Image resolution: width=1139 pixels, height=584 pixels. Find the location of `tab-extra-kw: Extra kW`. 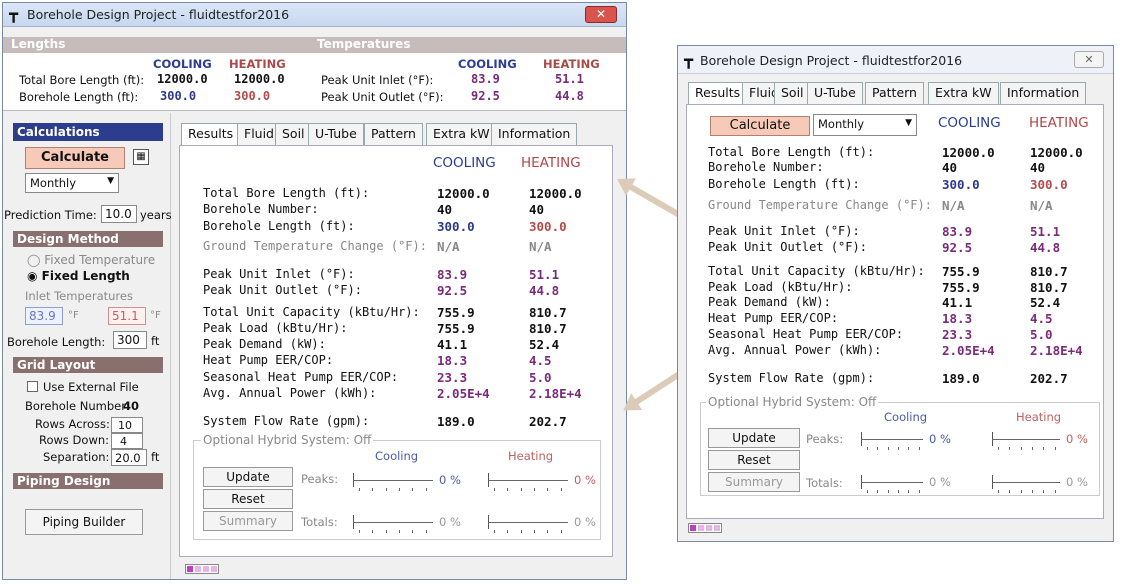

tab-extra-kw: Extra kW is located at coordinates (461, 134).